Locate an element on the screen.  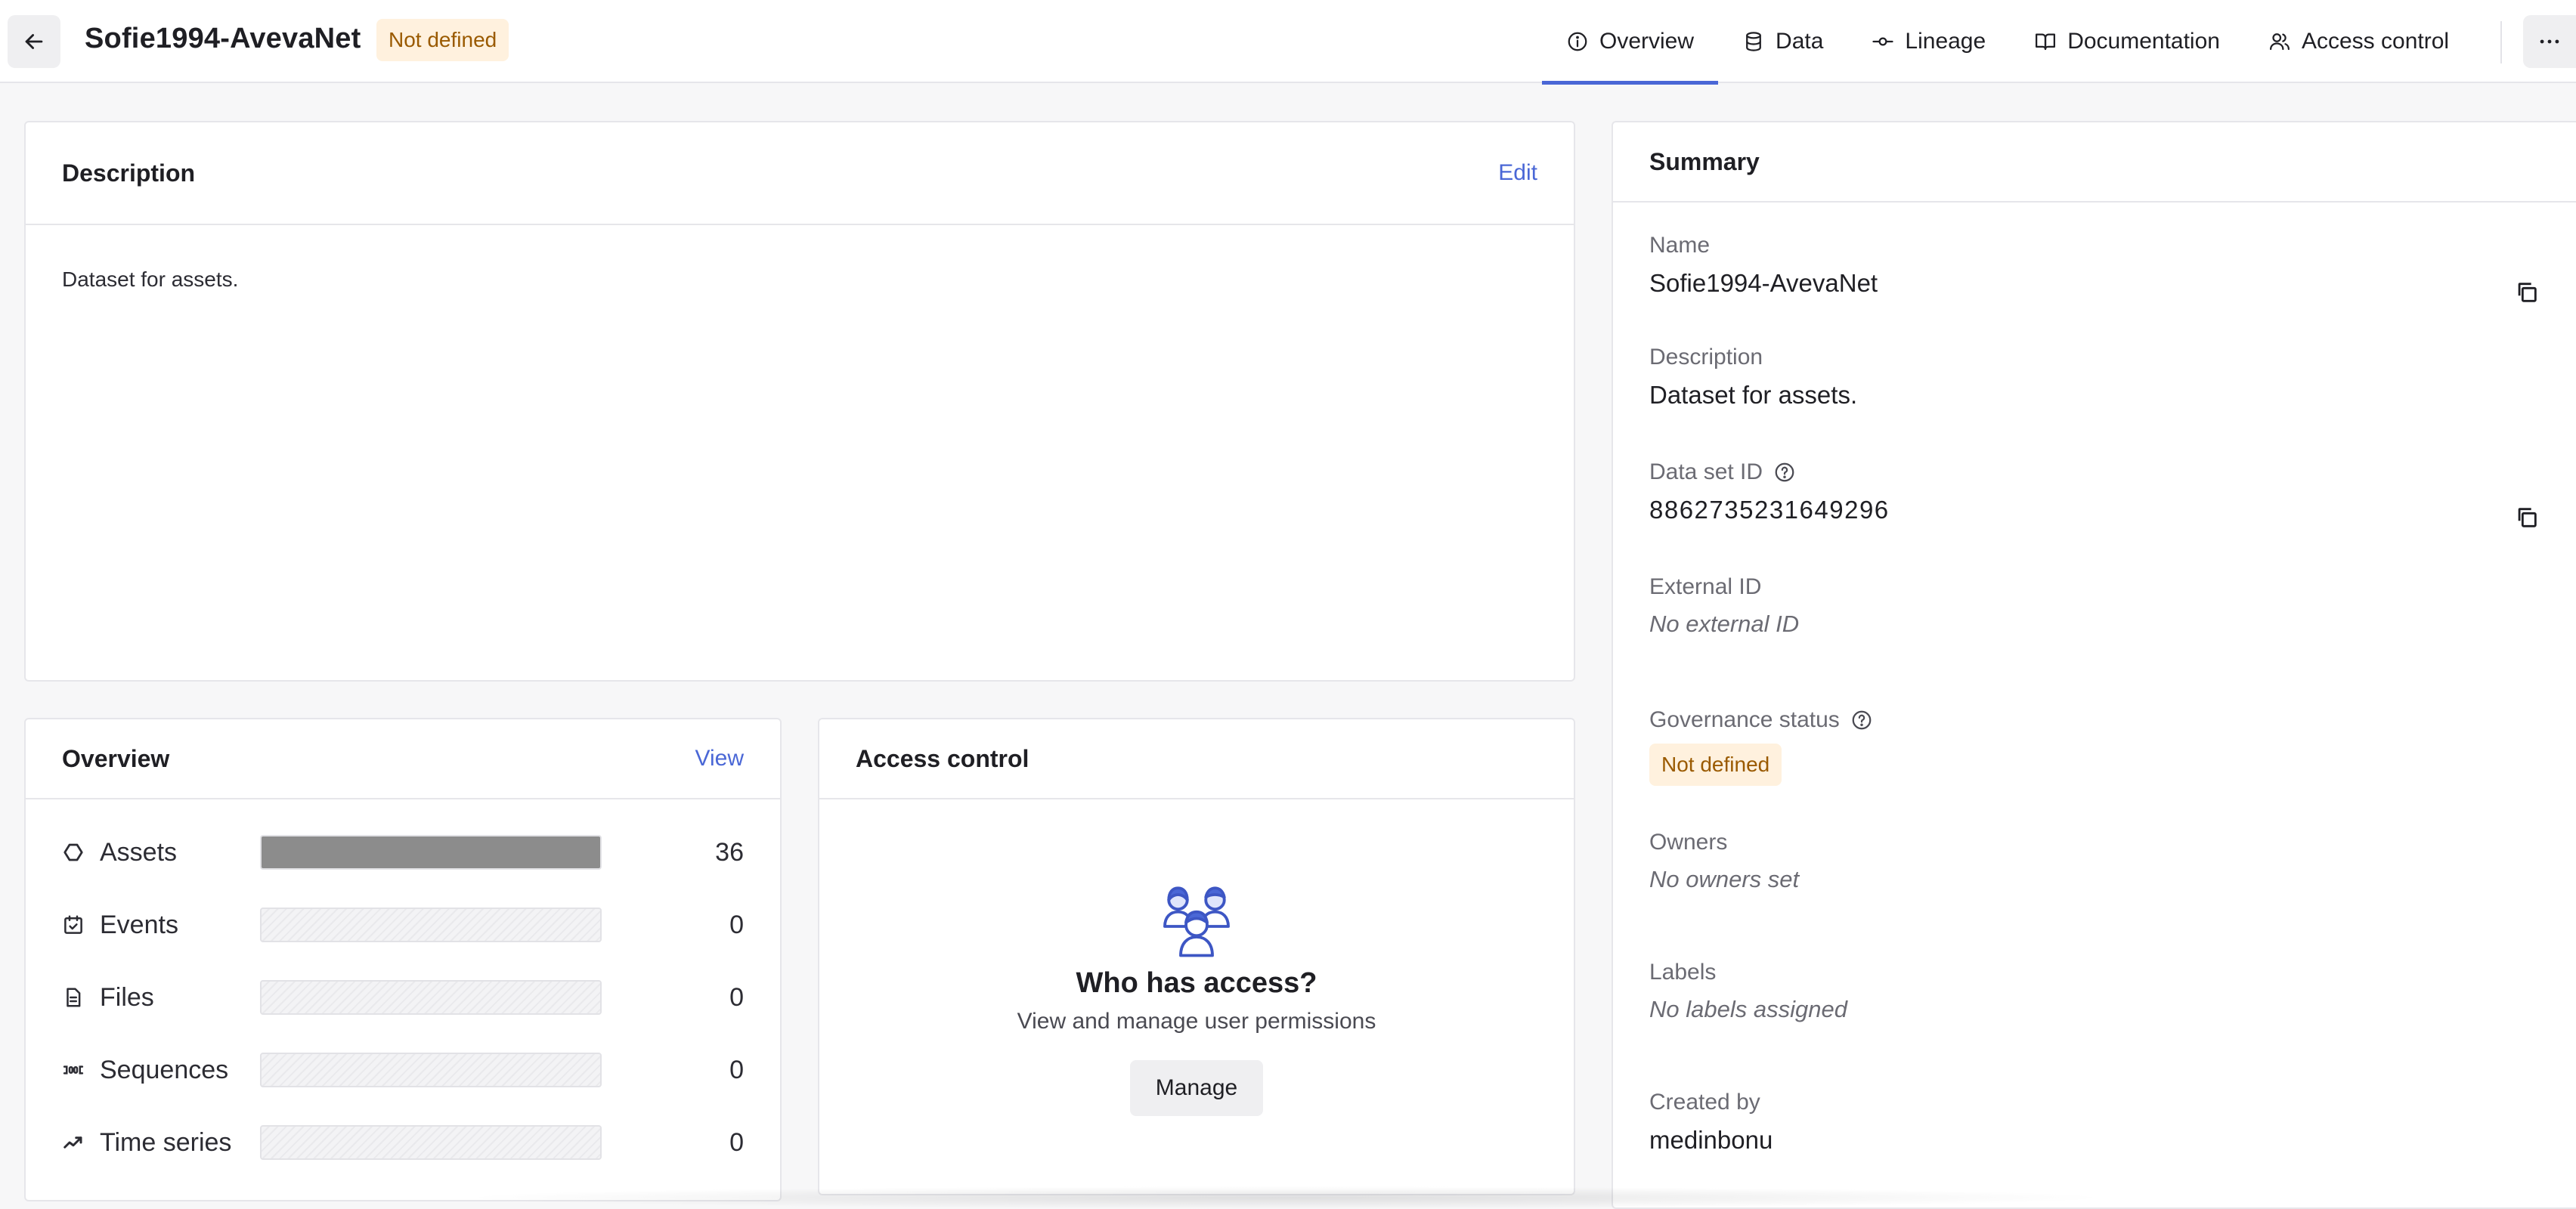
tab-data: Data is located at coordinates (1783, 41).